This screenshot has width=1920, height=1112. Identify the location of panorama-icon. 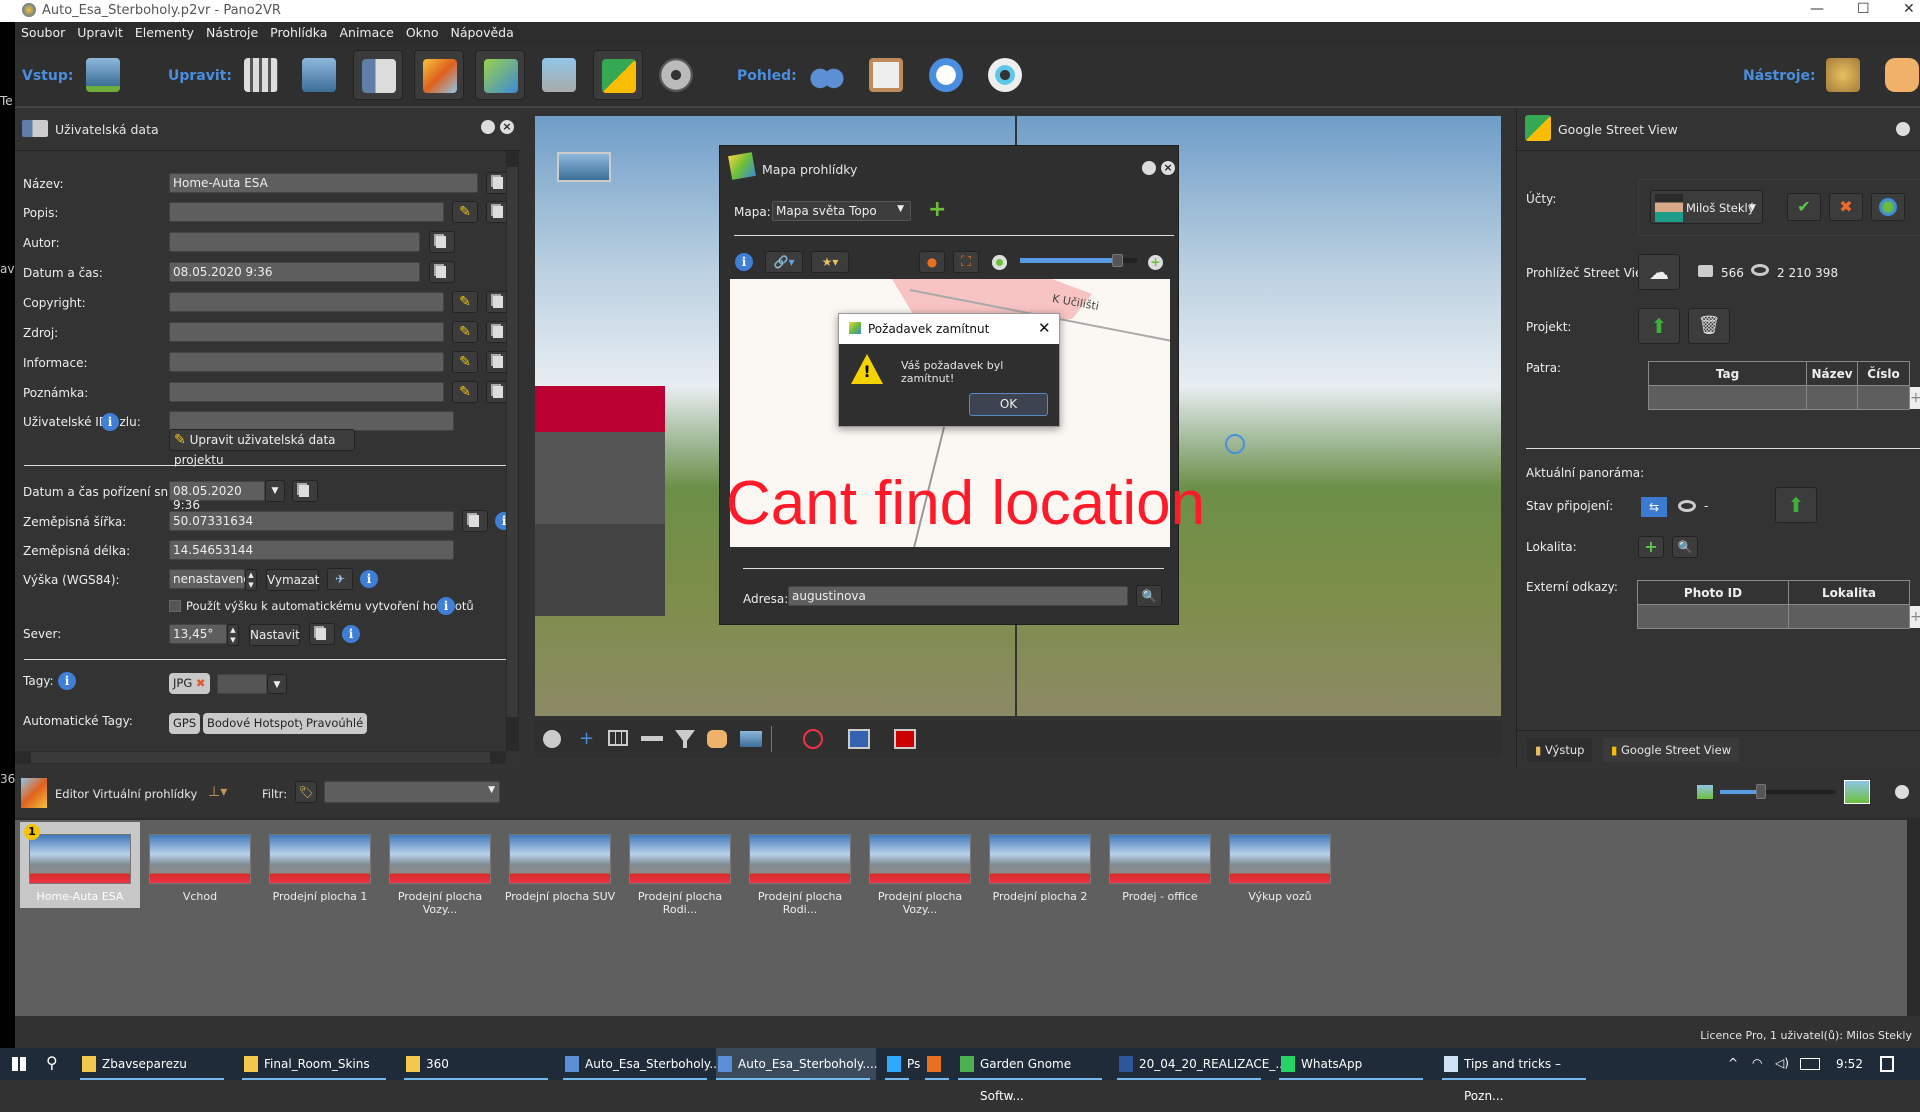
(751, 739).